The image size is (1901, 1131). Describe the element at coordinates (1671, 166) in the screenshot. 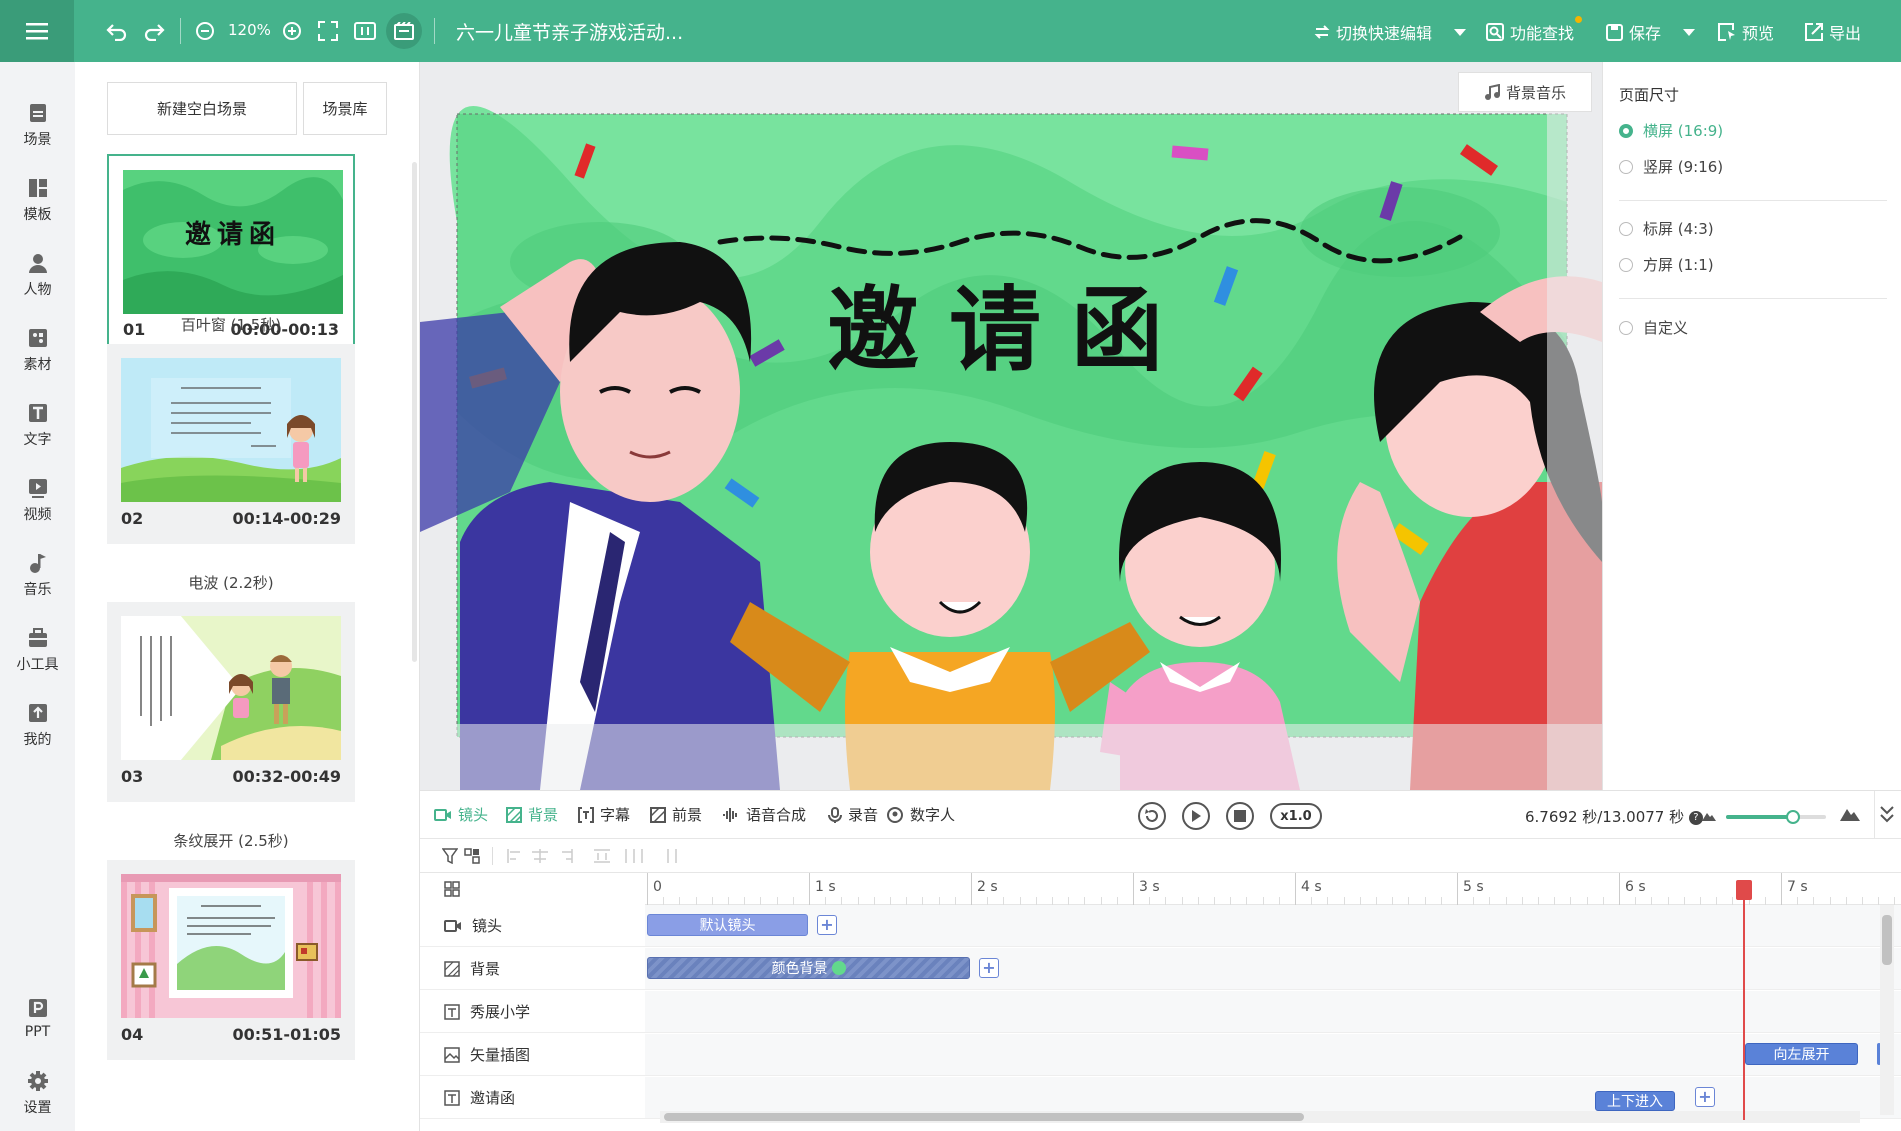

I see `page-size-9-16: 竖屏 (9:16)` at that location.